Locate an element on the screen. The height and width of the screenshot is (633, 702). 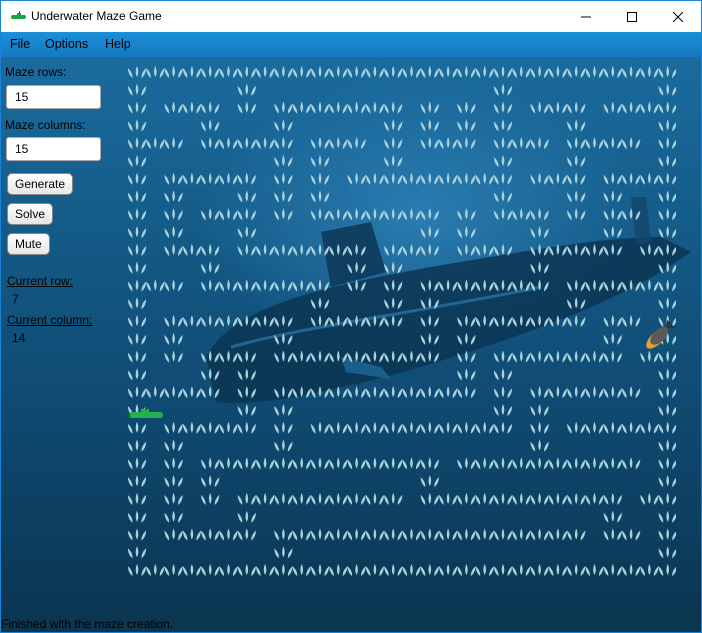
menu-file: File is located at coordinates (20, 44).